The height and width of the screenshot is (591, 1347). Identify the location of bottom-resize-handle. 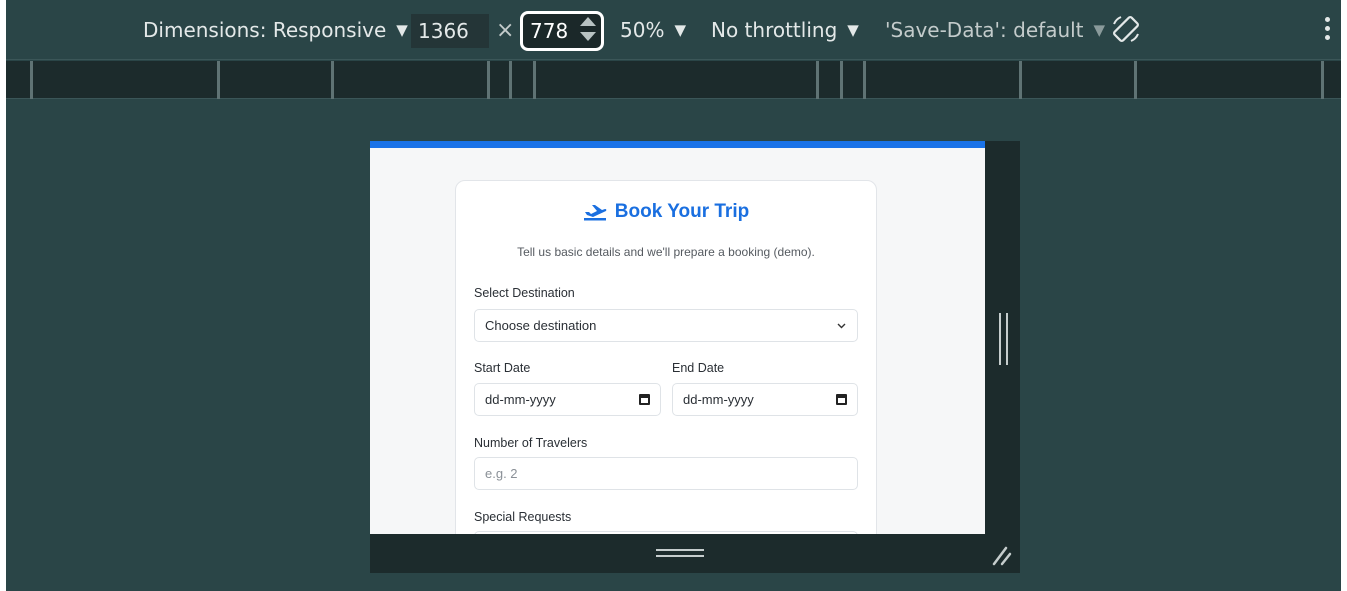
(695, 553).